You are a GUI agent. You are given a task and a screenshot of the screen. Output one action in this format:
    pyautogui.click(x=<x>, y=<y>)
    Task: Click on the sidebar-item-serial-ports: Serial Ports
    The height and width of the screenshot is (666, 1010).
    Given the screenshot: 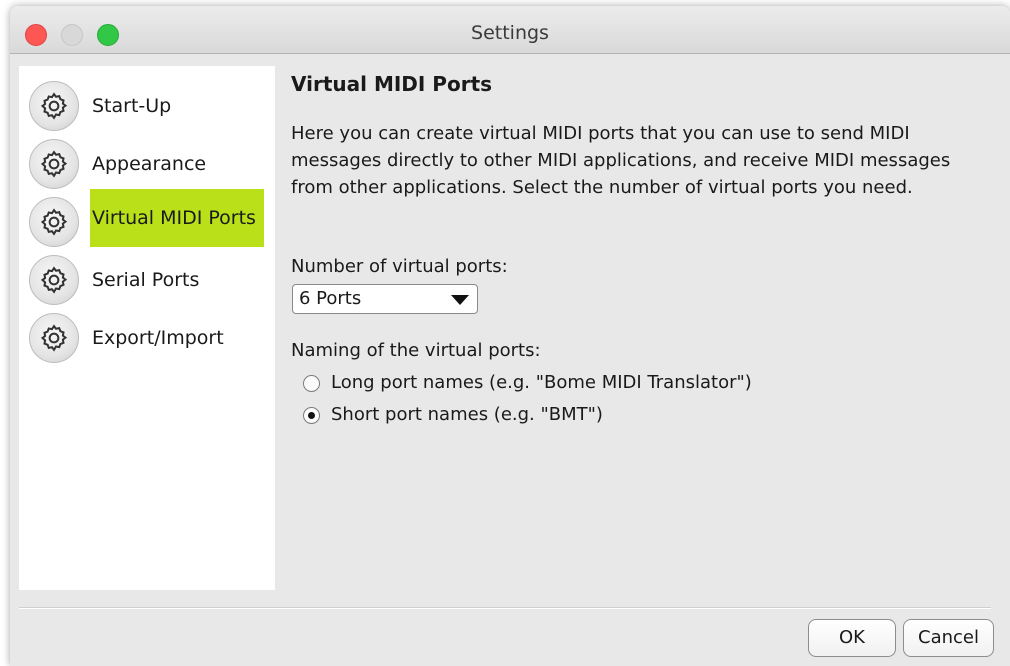 What is the action you would take?
    pyautogui.click(x=149, y=280)
    